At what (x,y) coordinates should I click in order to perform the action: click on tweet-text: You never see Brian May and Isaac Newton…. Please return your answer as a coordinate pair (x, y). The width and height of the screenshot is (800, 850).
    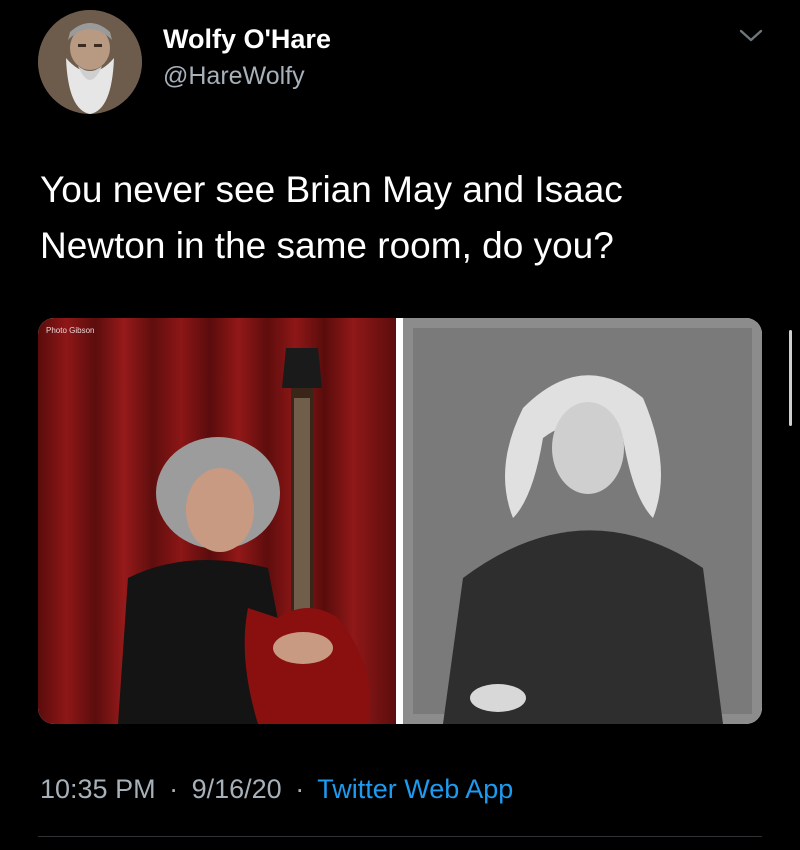
    Looking at the image, I should click on (331, 217).